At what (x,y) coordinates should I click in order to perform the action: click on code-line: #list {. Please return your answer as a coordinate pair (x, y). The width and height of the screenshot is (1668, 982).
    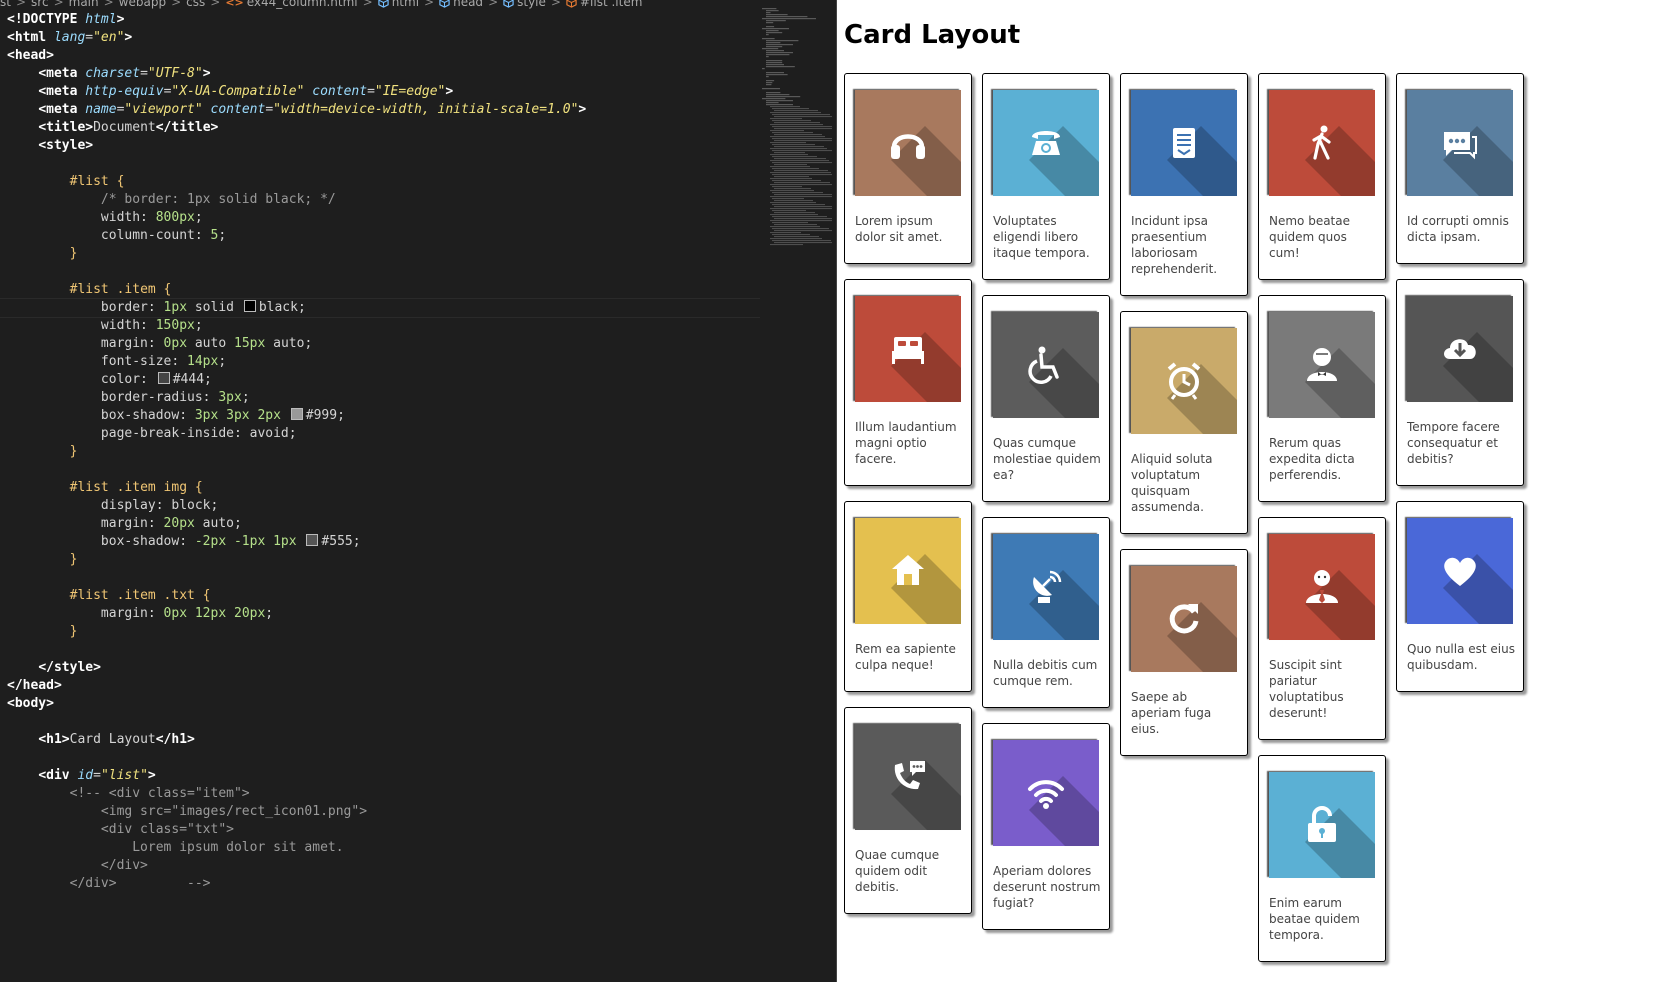
    Looking at the image, I should click on (296, 182).